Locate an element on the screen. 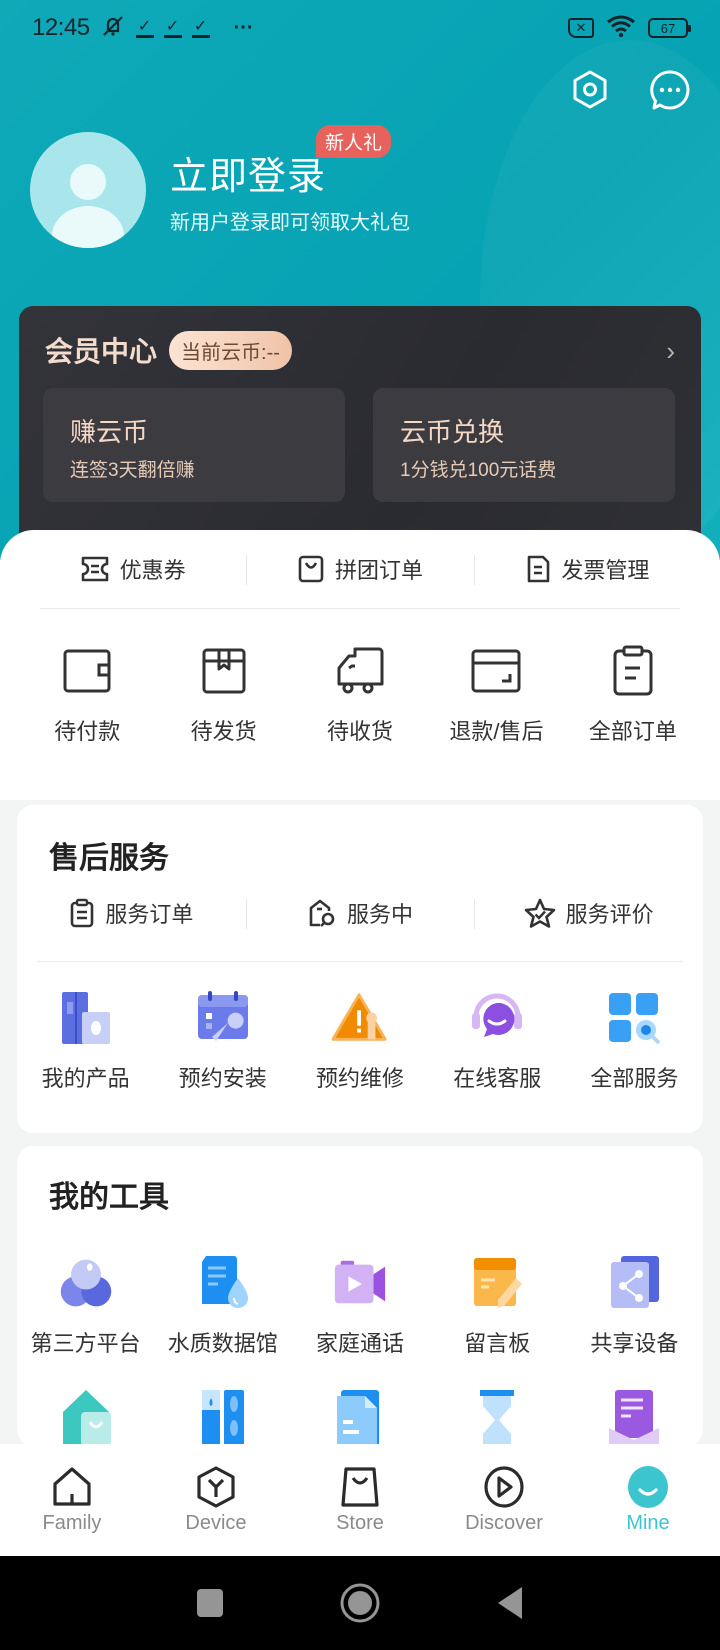 This screenshot has width=720, height=1650. quick-label: 服务评价 is located at coordinates (609, 914).